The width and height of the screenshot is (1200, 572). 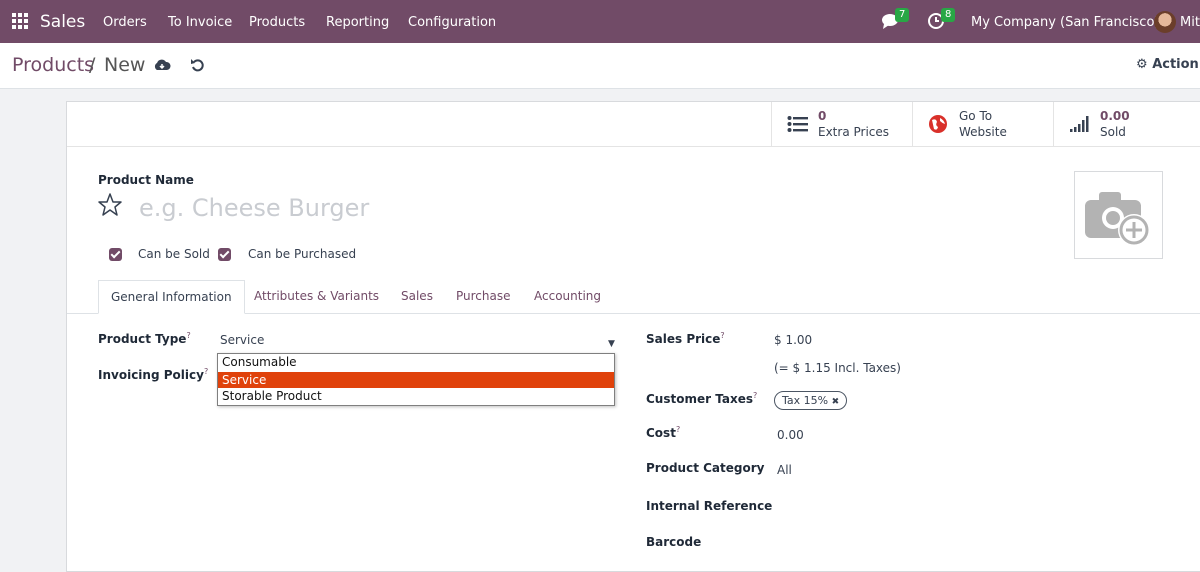 What do you see at coordinates (144, 338) in the screenshot?
I see `product-type-label: Product Type?` at bounding box center [144, 338].